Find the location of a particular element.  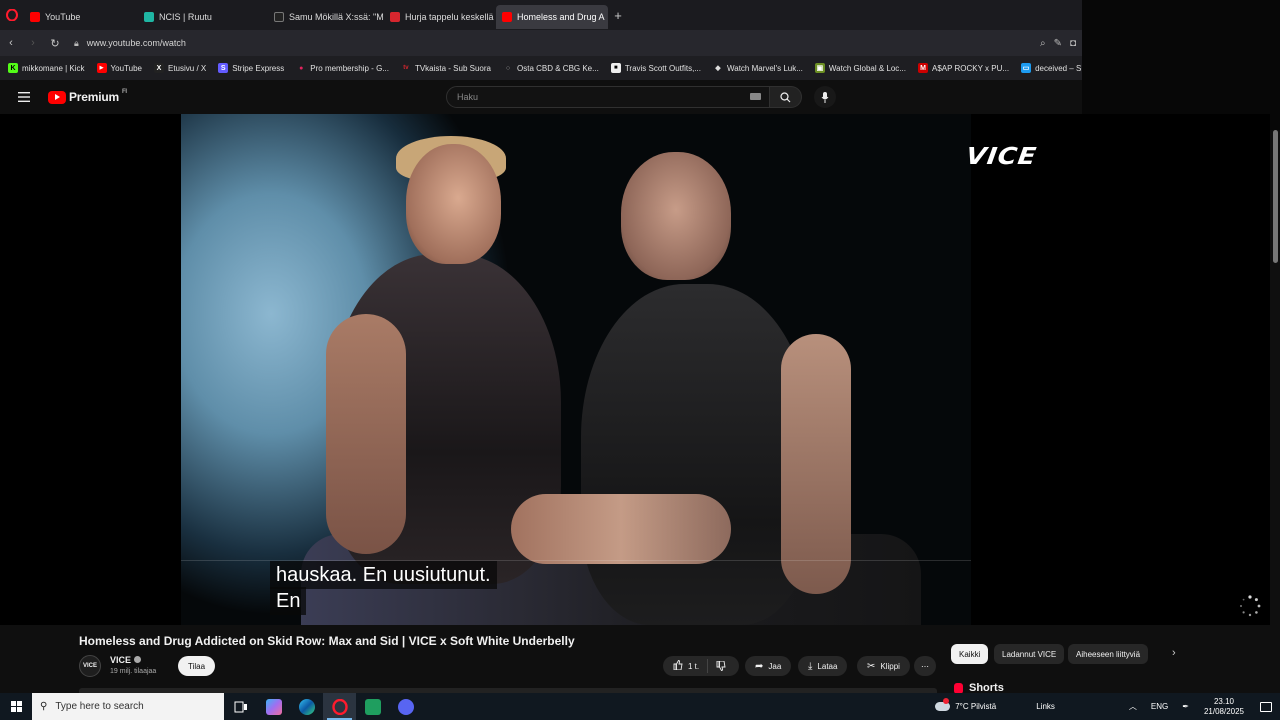

tab-x-post: Samu Mökillä X:ssä: "Mini is located at coordinates (326, 17).